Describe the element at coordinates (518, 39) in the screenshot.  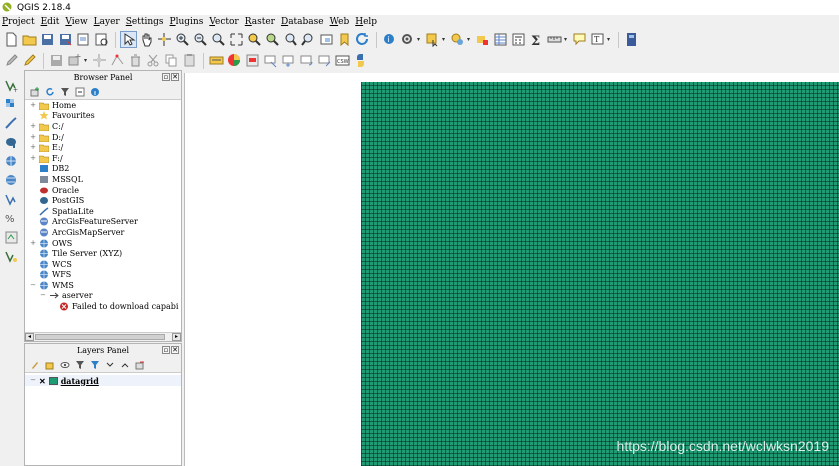
I see `field-calculator-button` at that location.